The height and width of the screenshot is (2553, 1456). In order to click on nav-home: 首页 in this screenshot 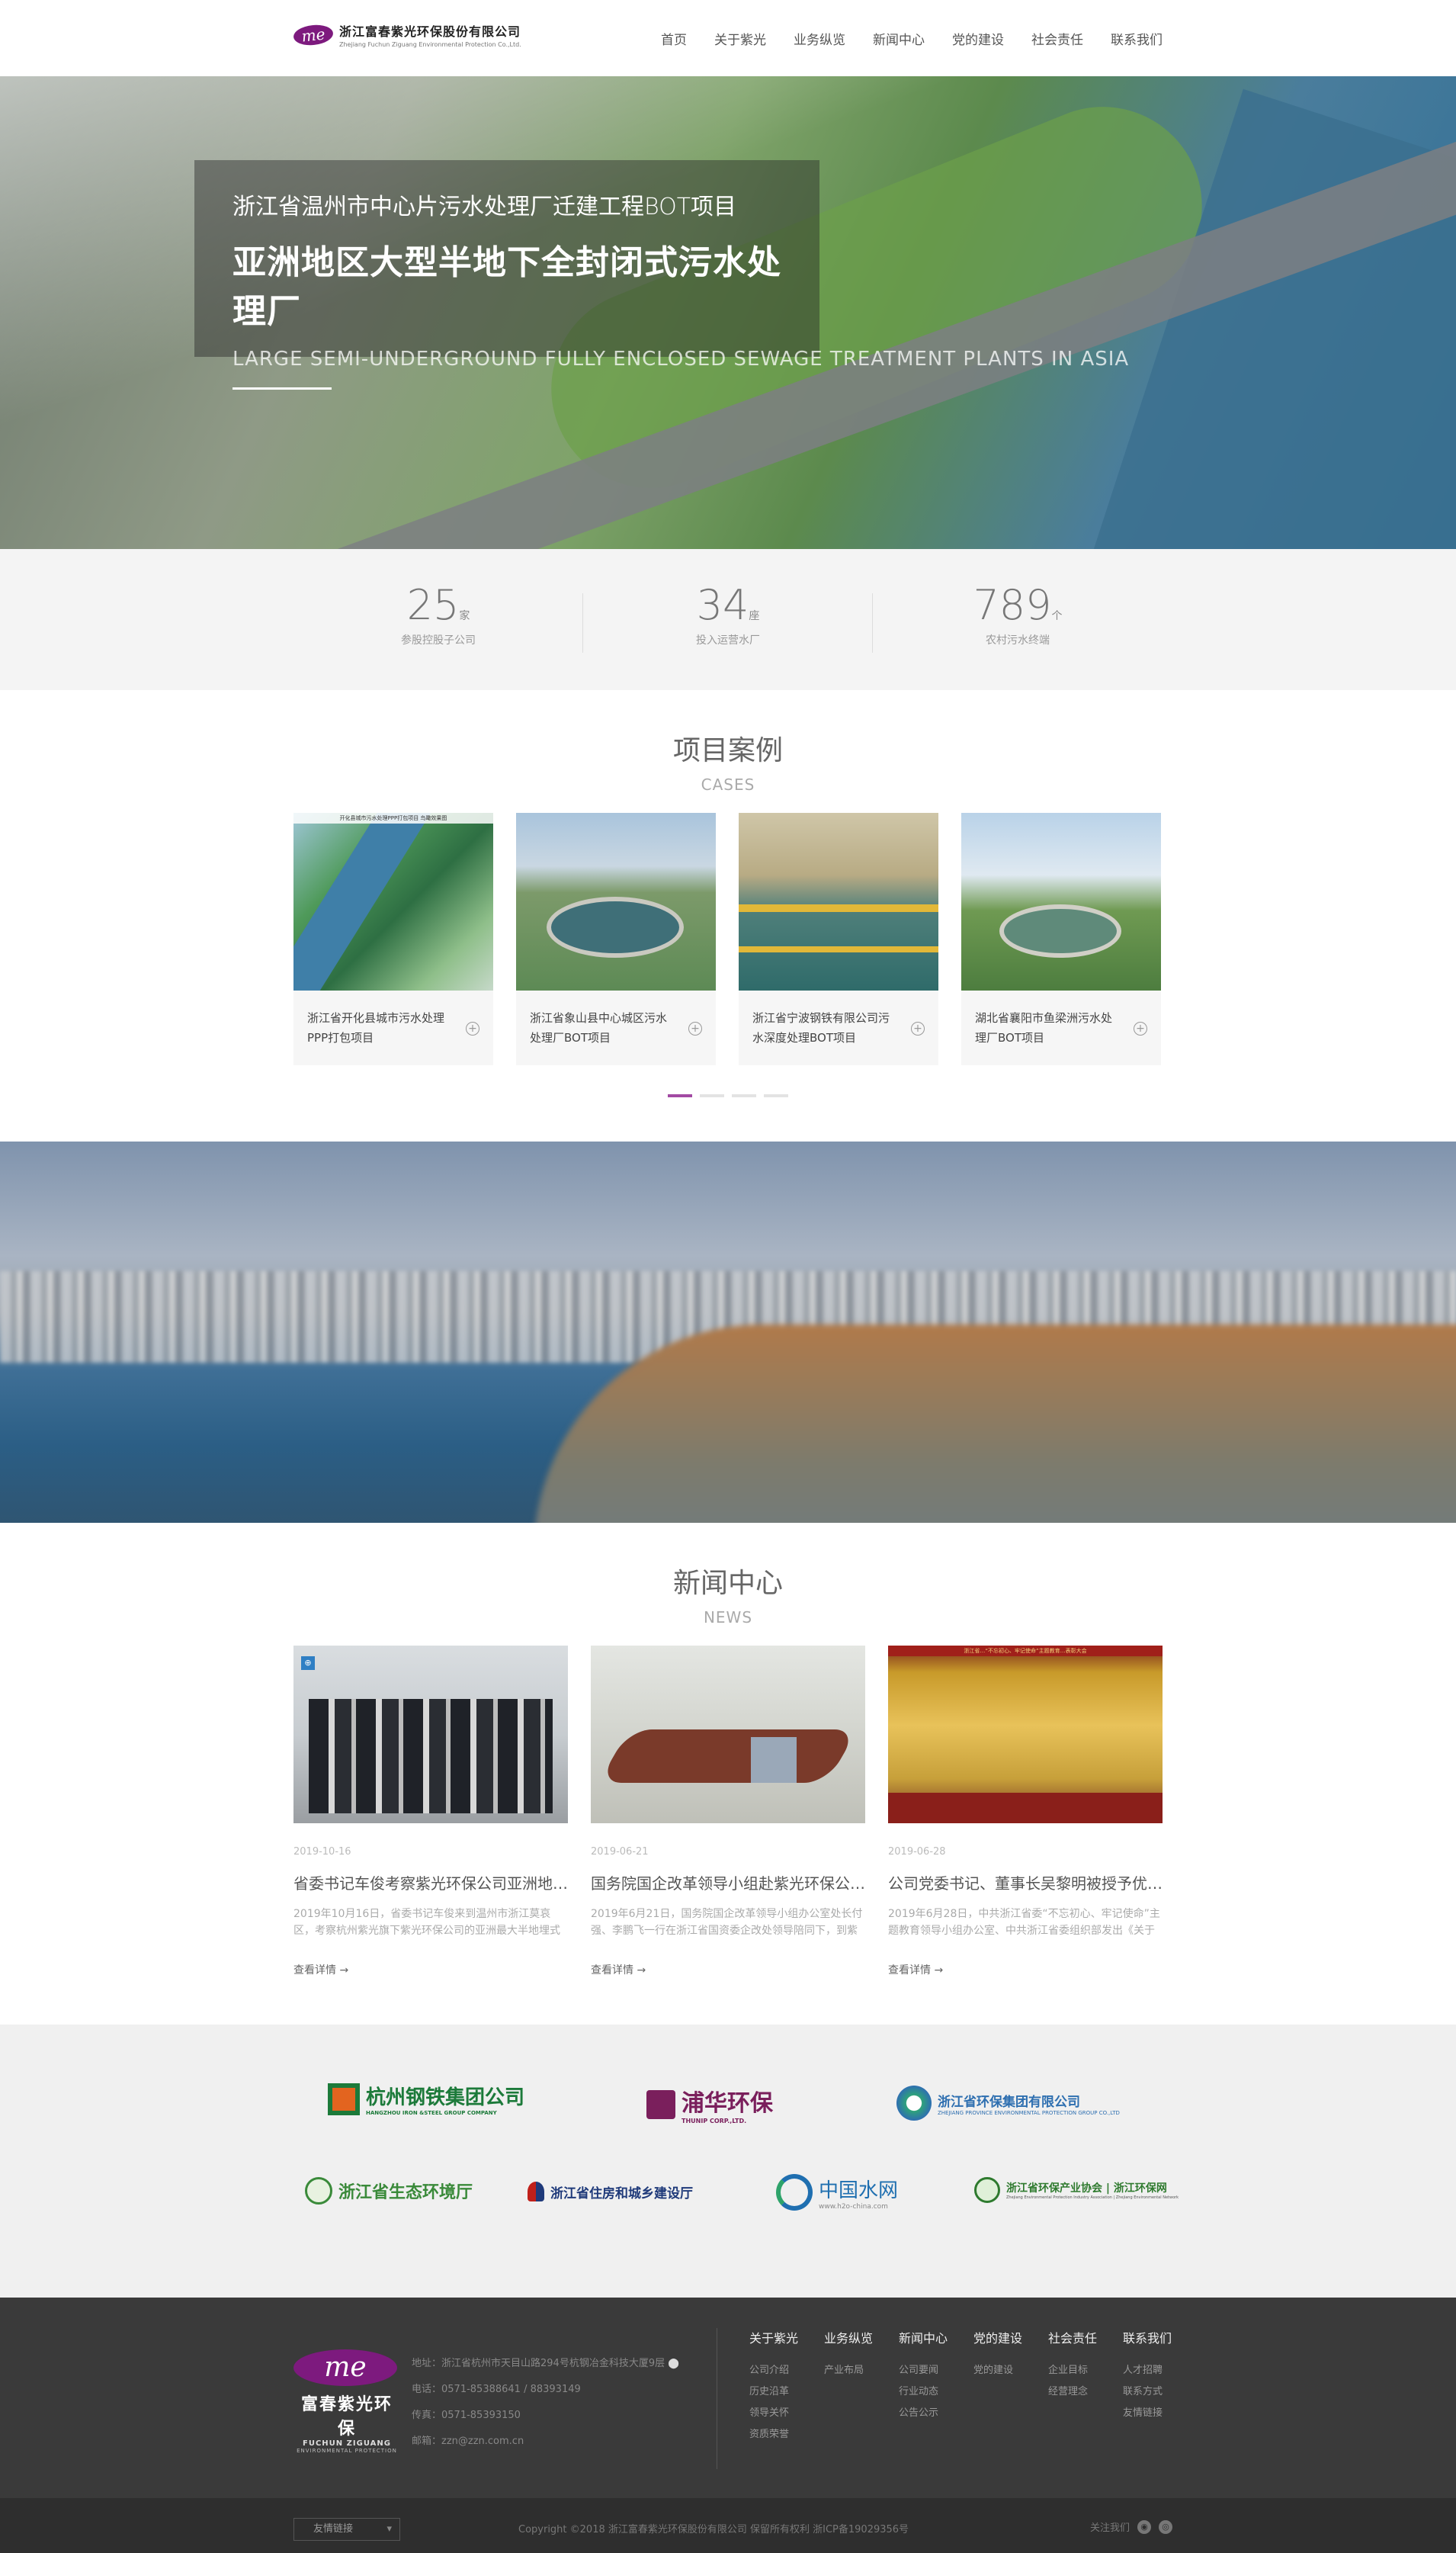, I will do `click(674, 38)`.